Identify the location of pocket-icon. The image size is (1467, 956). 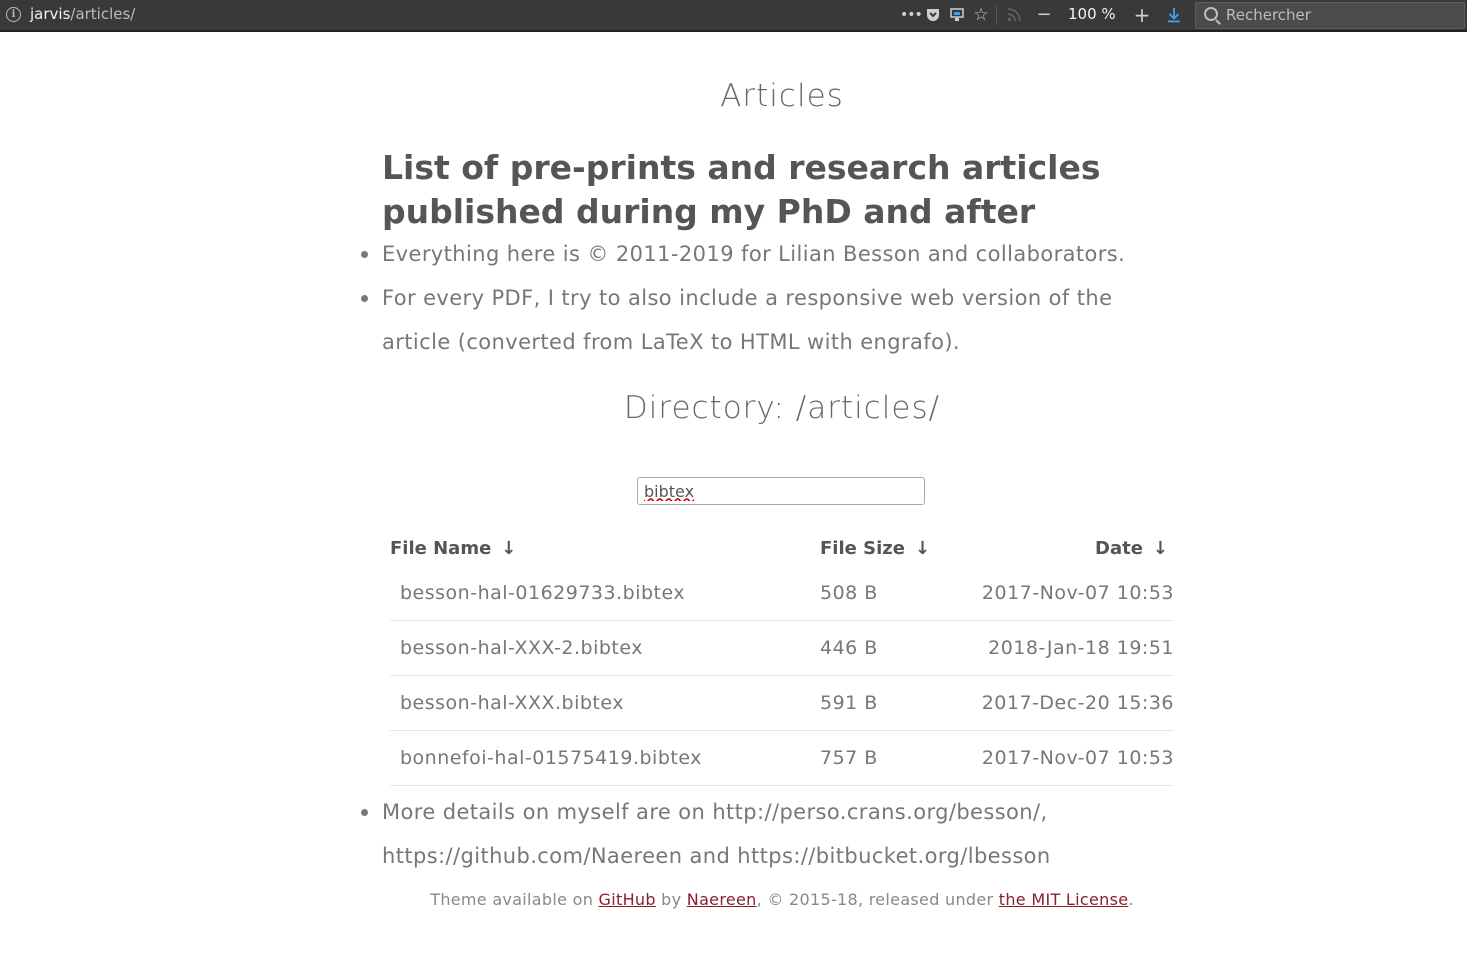
(933, 15).